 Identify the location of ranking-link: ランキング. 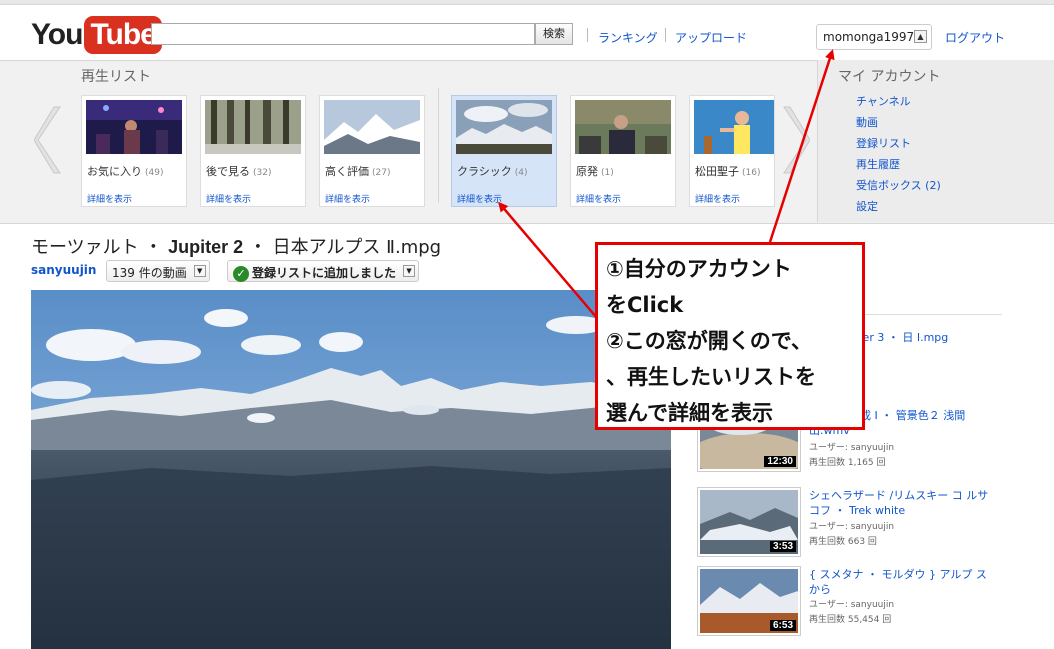
(628, 37).